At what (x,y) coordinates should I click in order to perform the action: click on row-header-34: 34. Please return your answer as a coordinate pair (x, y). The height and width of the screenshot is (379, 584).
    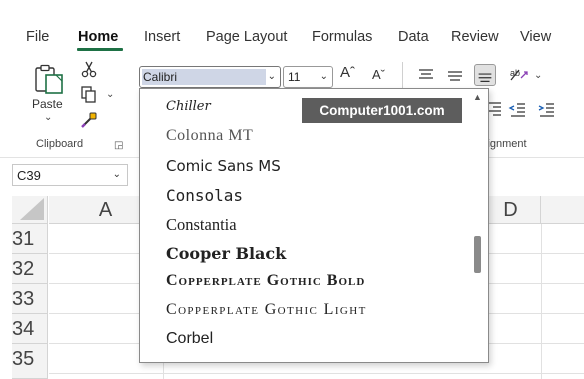
    Looking at the image, I should click on (30, 329).